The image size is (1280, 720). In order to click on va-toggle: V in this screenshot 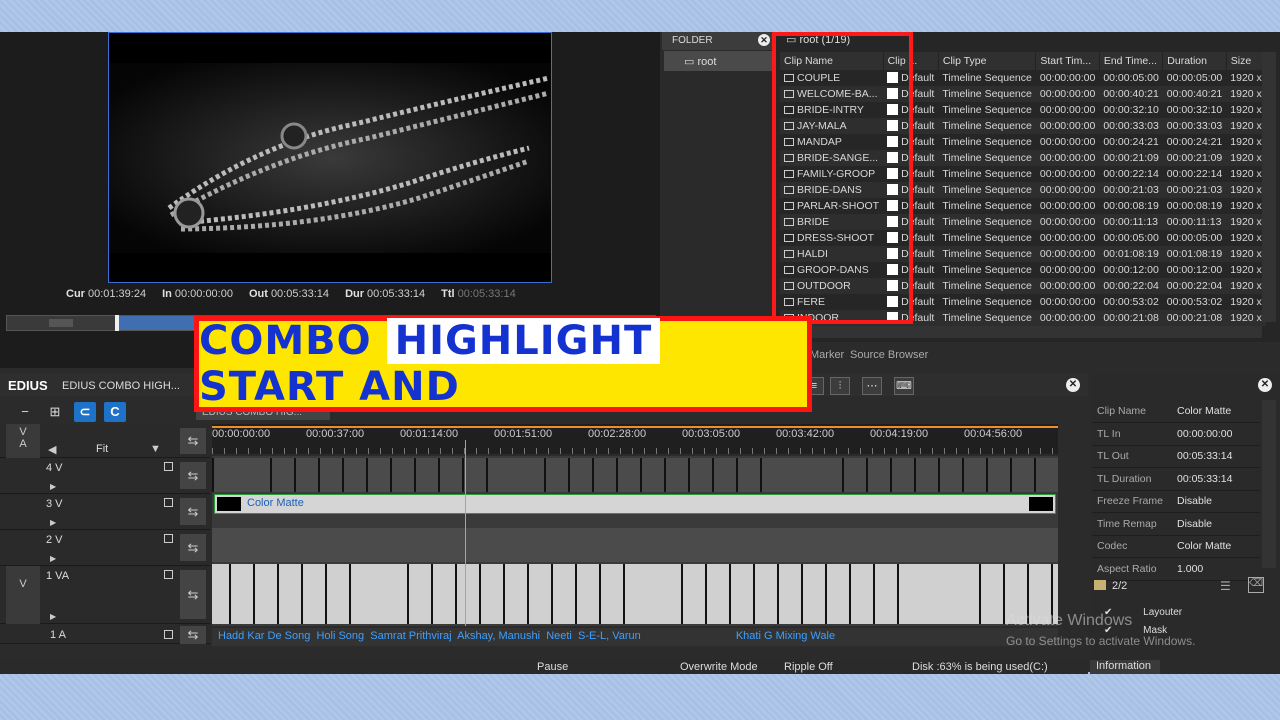, I will do `click(23, 595)`.